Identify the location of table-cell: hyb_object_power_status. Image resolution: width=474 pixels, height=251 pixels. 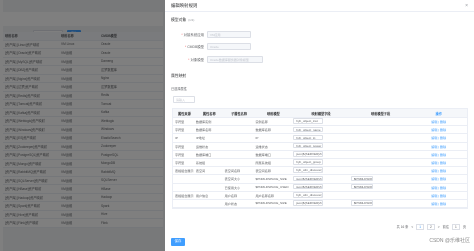
(320, 146).